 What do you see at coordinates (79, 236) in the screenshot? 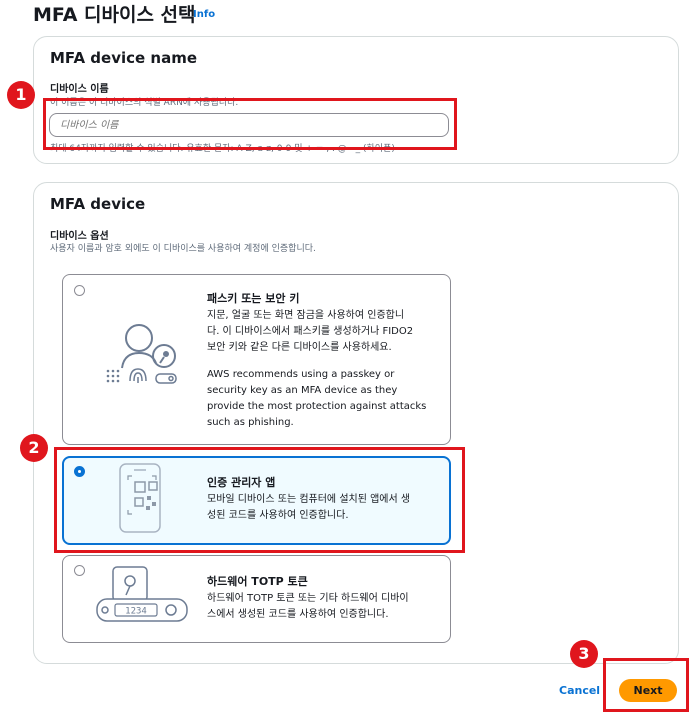
I see `device-options-label: 디바이스 옵션` at bounding box center [79, 236].